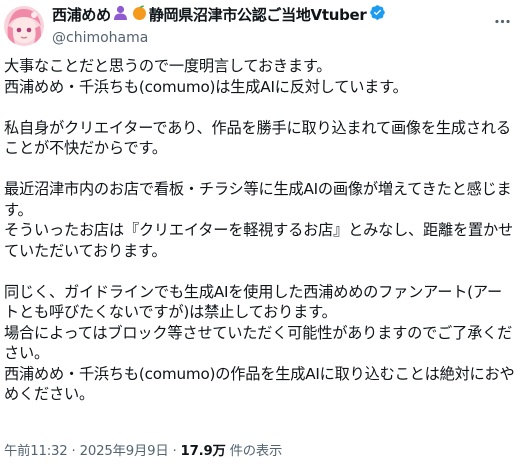 This screenshot has width=521, height=475. Describe the element at coordinates (24, 26) in the screenshot. I see `avatar` at that location.